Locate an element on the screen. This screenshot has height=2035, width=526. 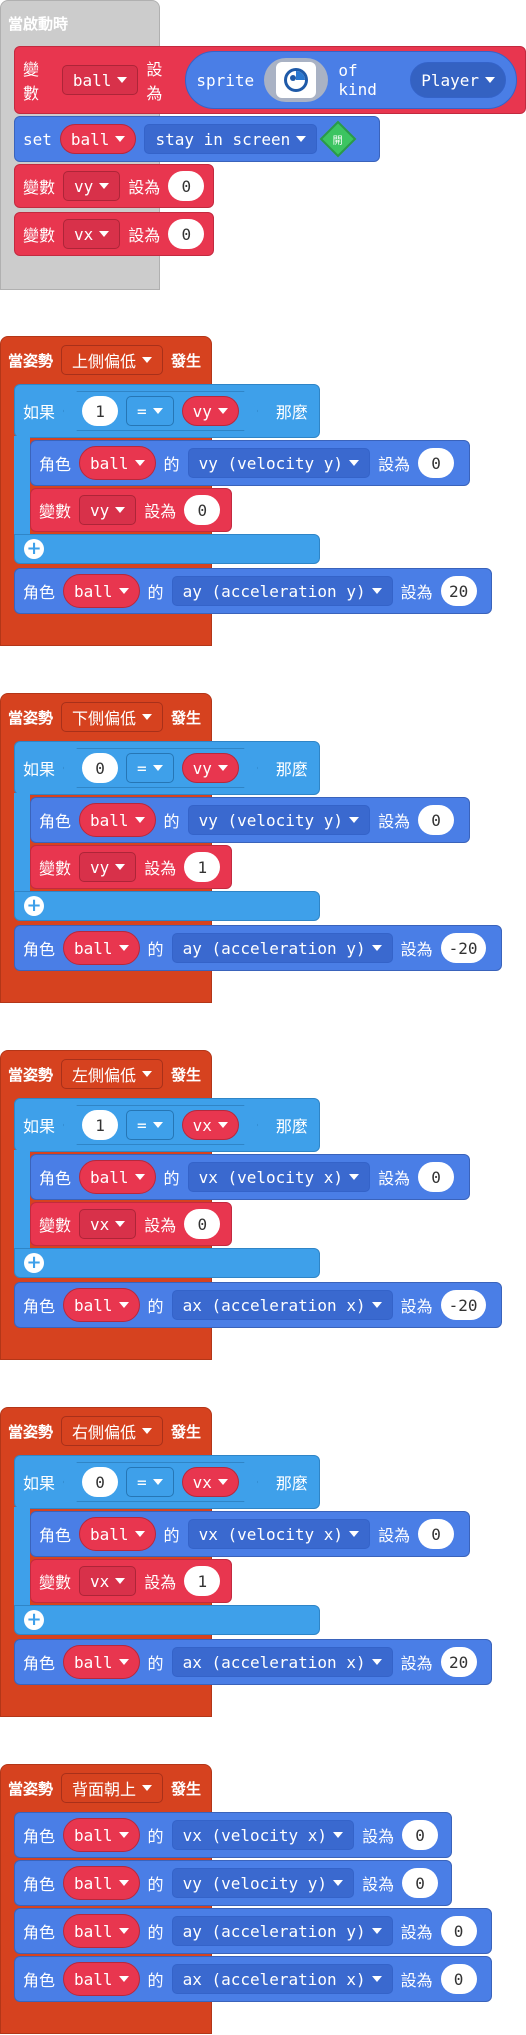
set-variable-block: 變數 vy 設為 1 is located at coordinates (131, 867).